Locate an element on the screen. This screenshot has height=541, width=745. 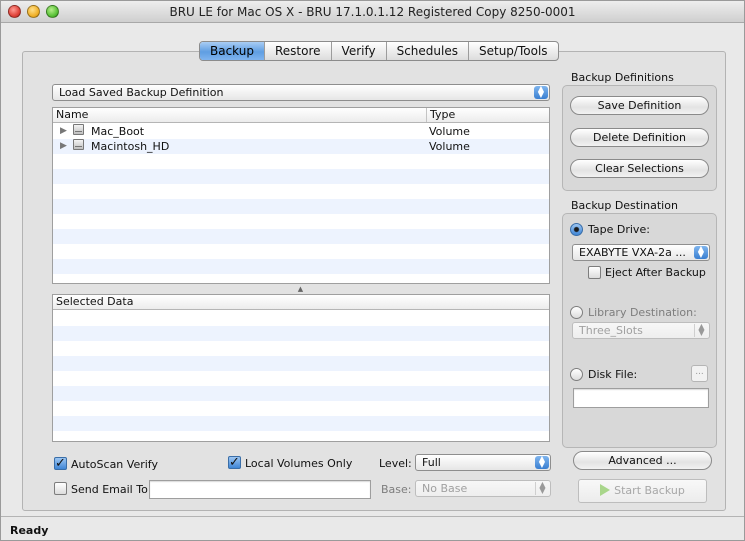
level-popup: Full ▲ ▼ is located at coordinates (483, 462).